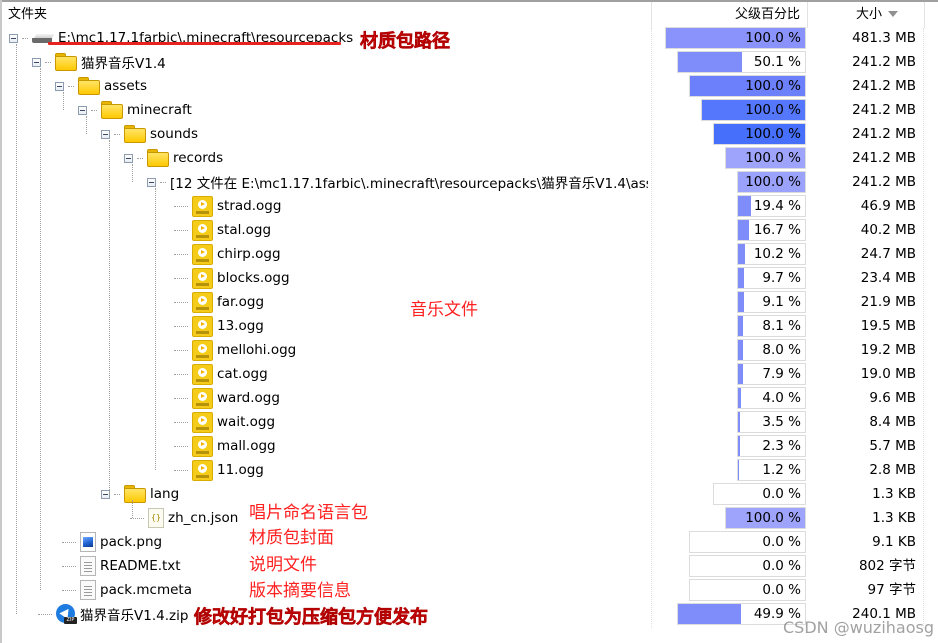 The height and width of the screenshot is (643, 938). I want to click on tree-cell: 11.ogg, so click(219, 470).